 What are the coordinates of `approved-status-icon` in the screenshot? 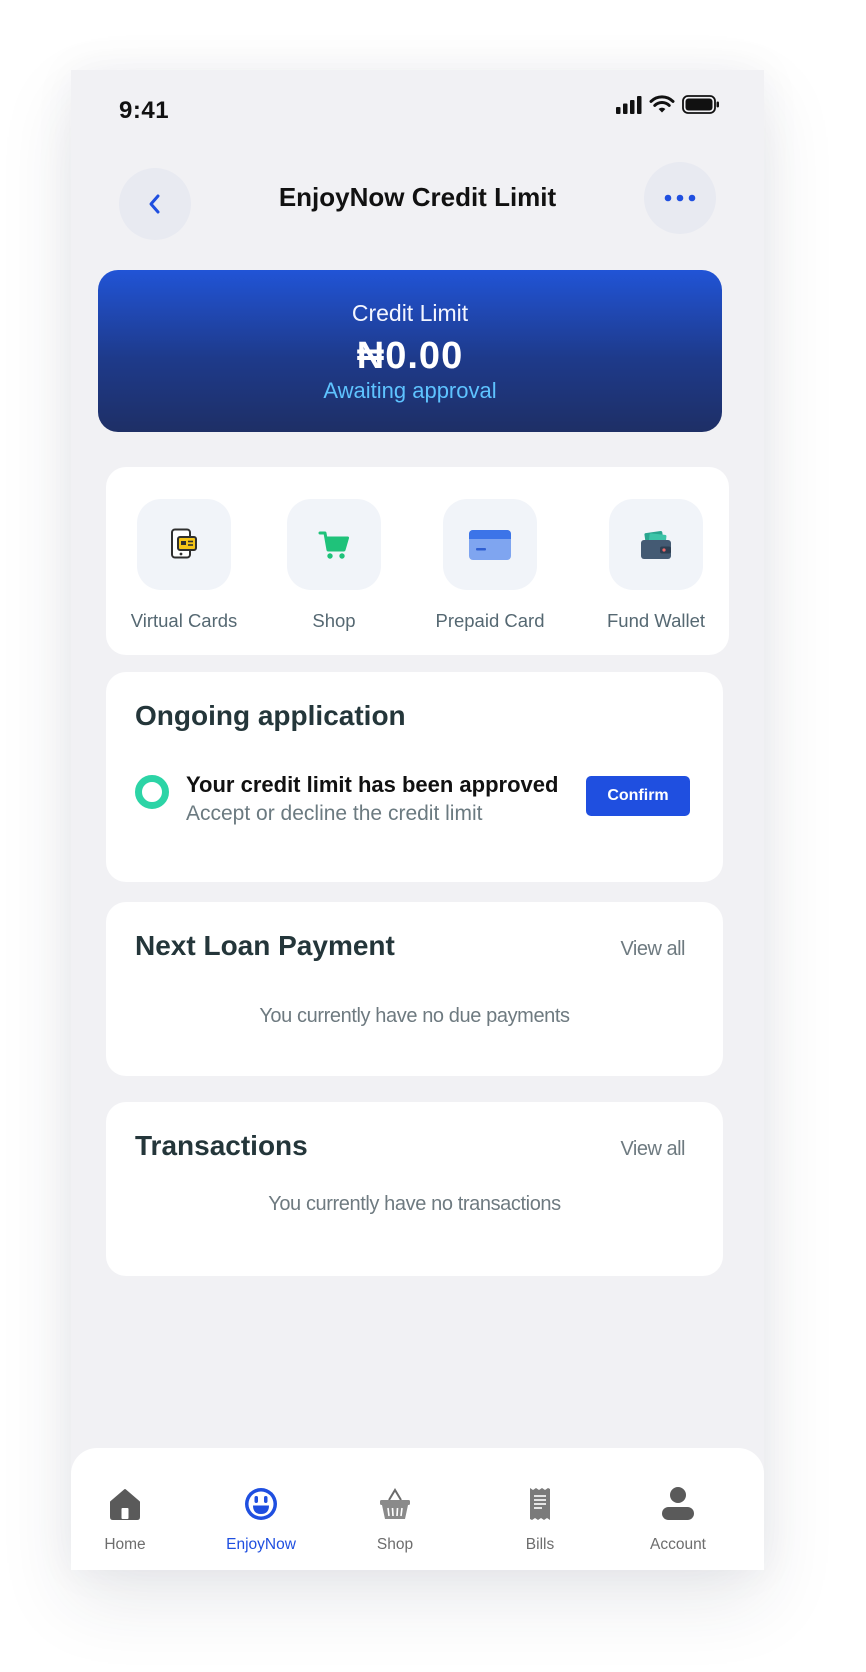 It's located at (152, 792).